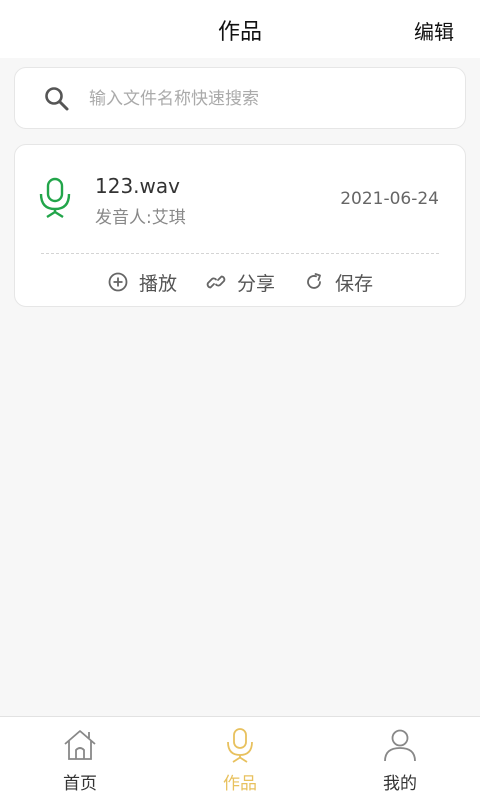 The width and height of the screenshot is (480, 800). What do you see at coordinates (240, 784) in the screenshot?
I see `tab-works-label: 作品` at bounding box center [240, 784].